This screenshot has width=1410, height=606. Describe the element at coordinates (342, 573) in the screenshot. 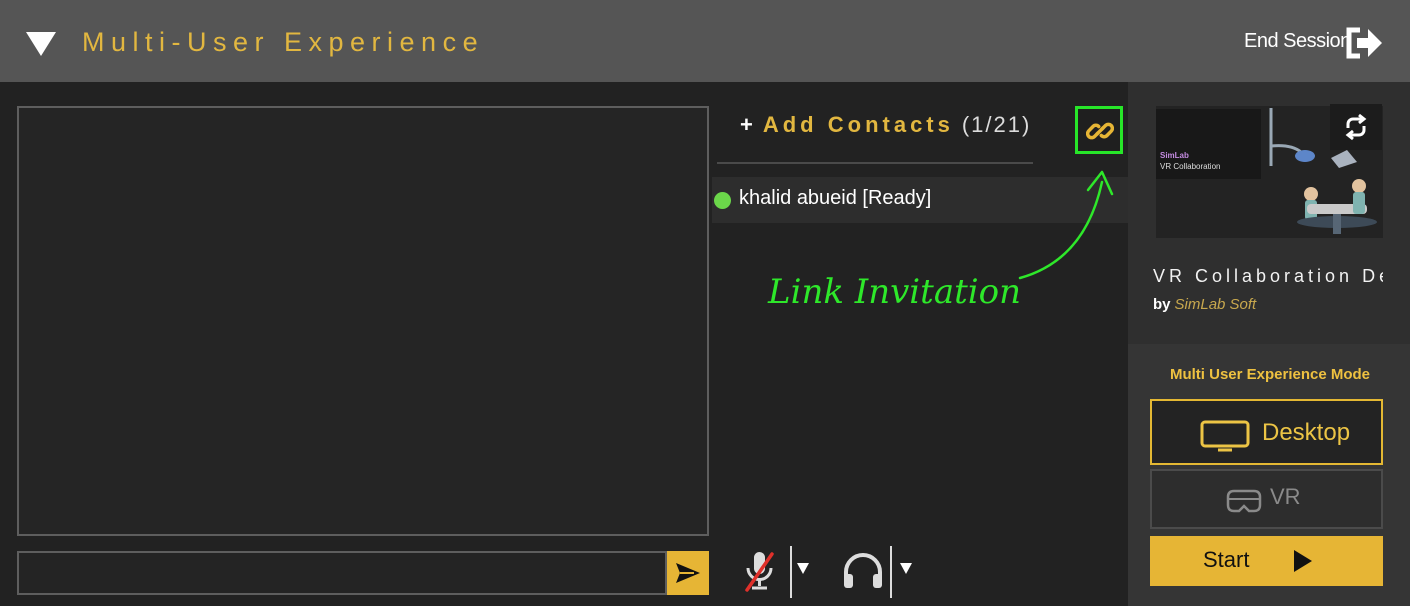

I see `chat-input` at that location.